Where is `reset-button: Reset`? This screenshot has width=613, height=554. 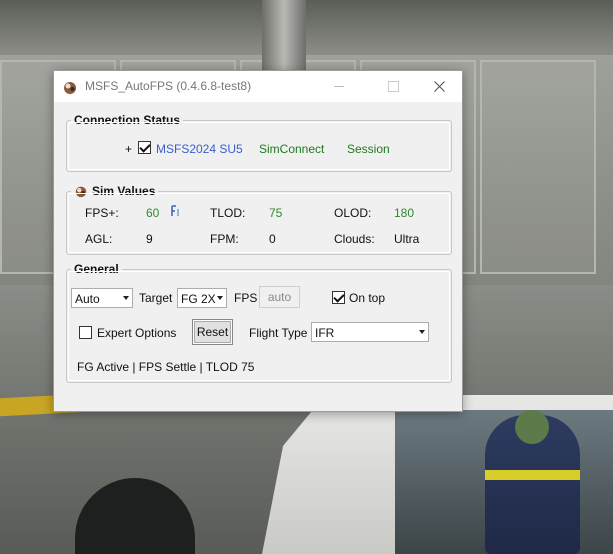
reset-button: Reset is located at coordinates (212, 332).